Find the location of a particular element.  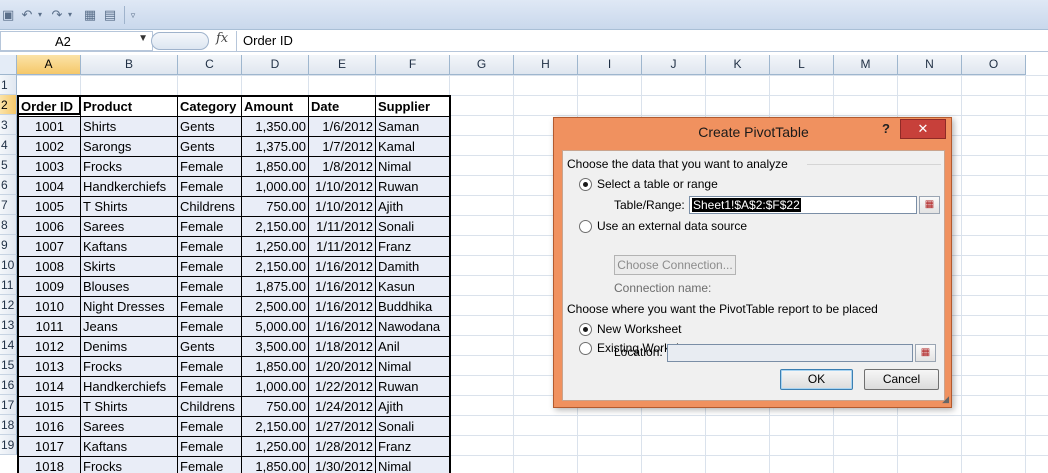

table-cell: Kamal is located at coordinates (412, 147).